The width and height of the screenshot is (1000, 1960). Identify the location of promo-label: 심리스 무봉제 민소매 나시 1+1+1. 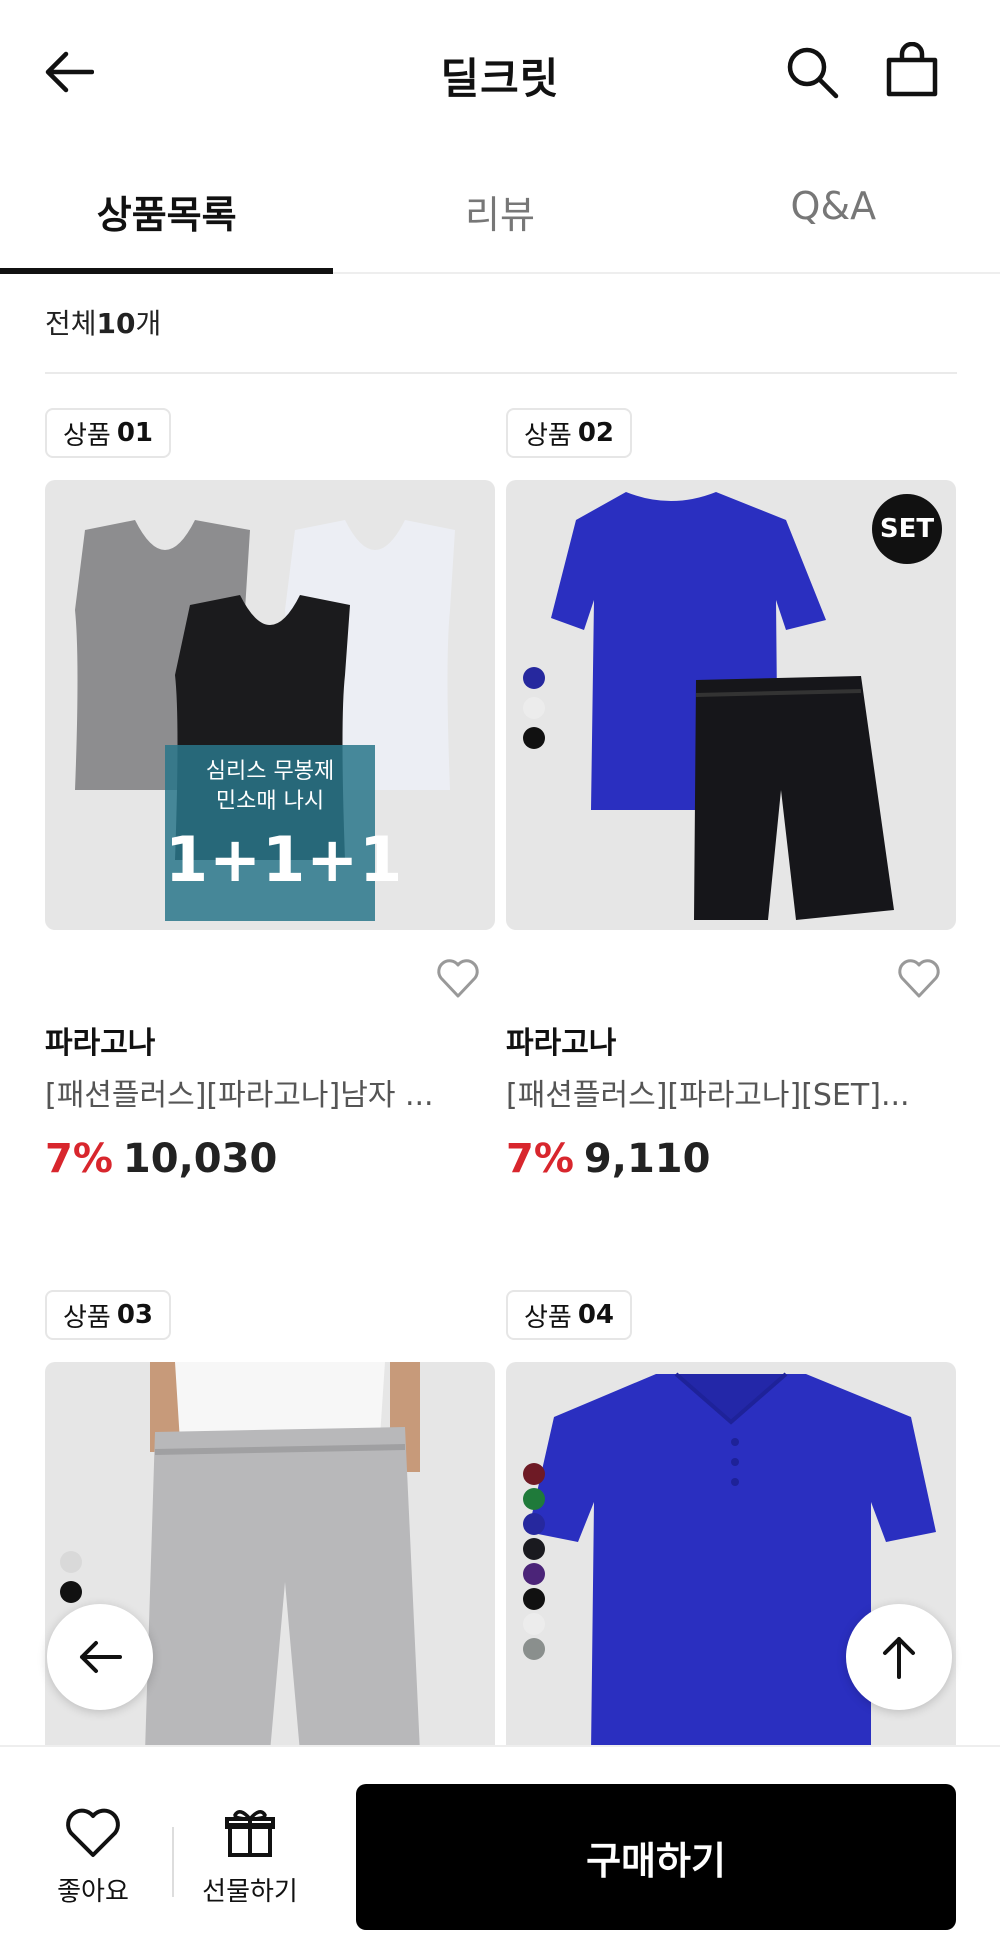
(284, 833).